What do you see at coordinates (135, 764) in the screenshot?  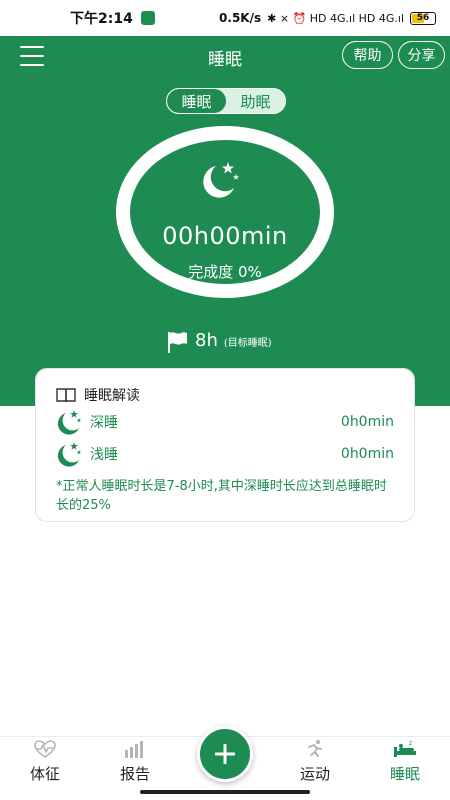 I see `nav-item-report: 报告` at bounding box center [135, 764].